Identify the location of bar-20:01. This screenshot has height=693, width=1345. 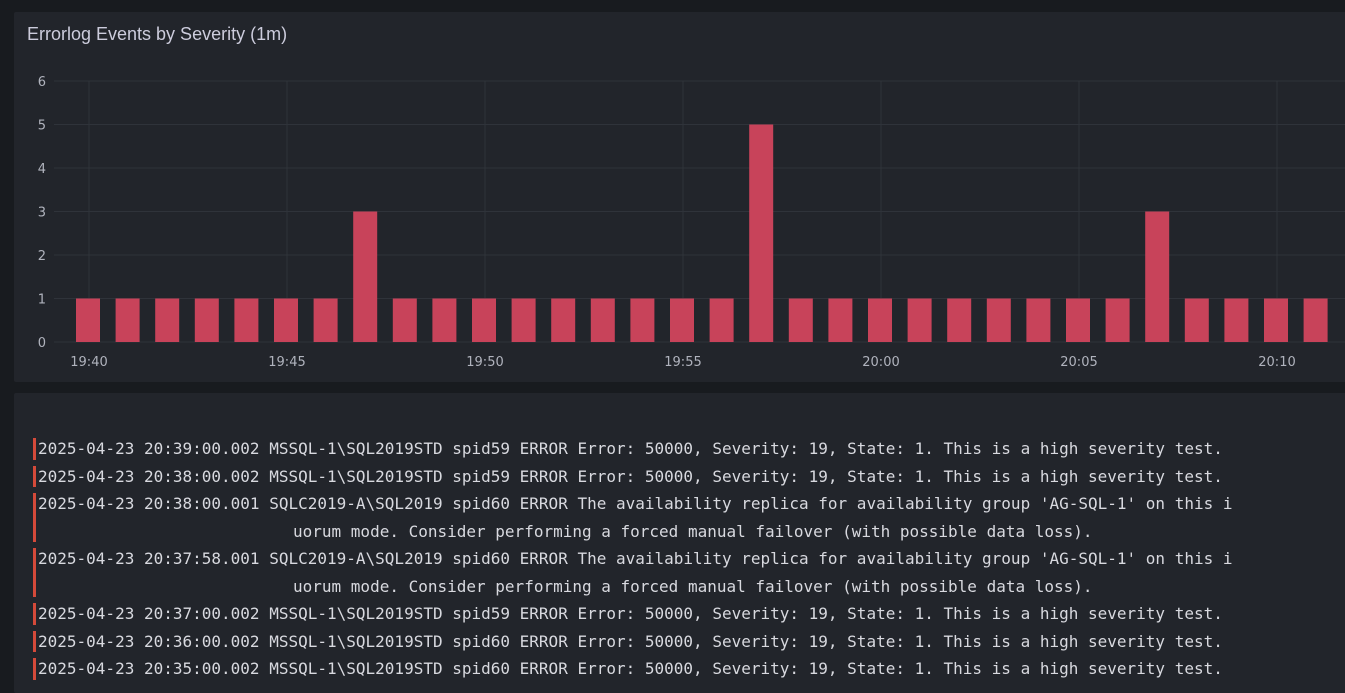
(919, 320).